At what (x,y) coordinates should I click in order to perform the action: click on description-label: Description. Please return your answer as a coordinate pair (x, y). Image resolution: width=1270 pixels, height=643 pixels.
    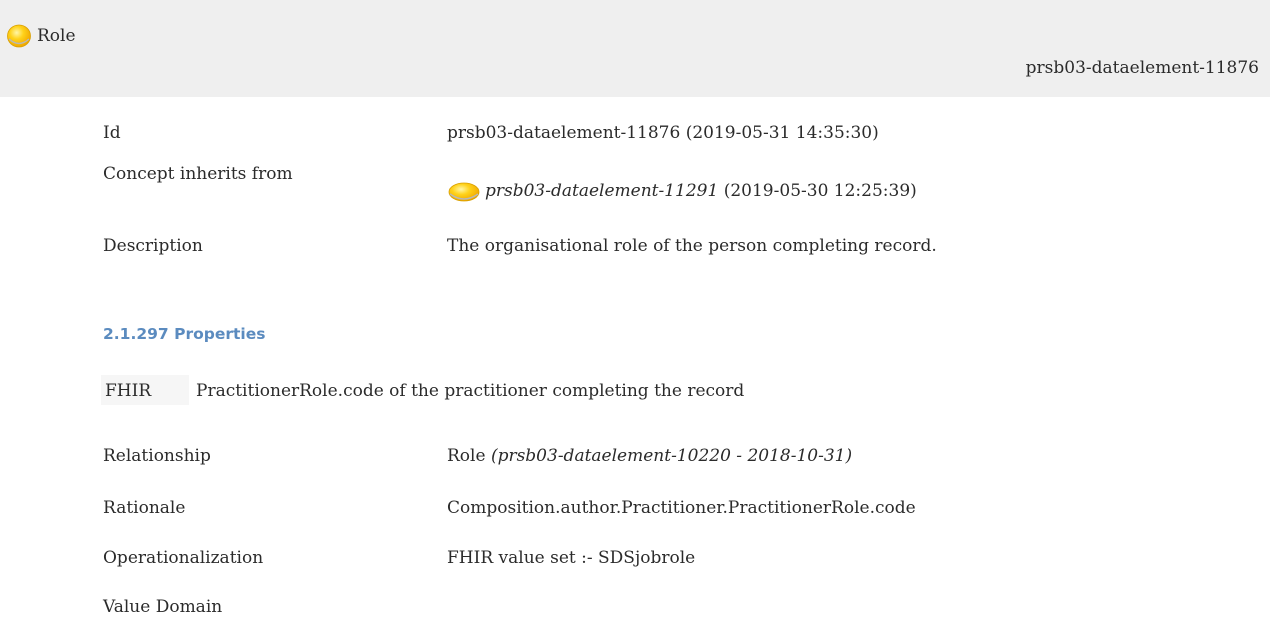
    Looking at the image, I should click on (153, 246).